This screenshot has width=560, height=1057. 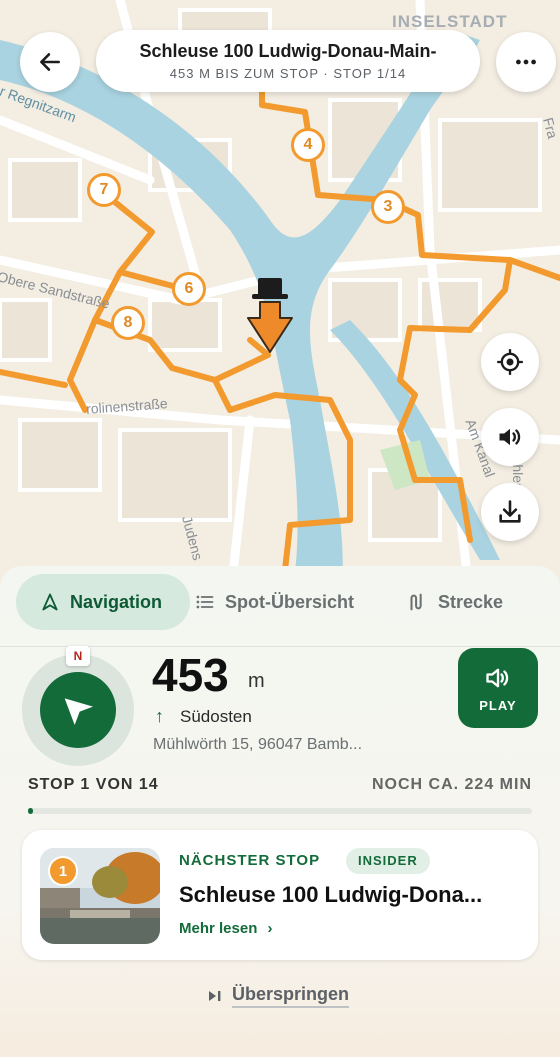 I want to click on next-stop-label: NÄCHSTER STOP, so click(x=250, y=860).